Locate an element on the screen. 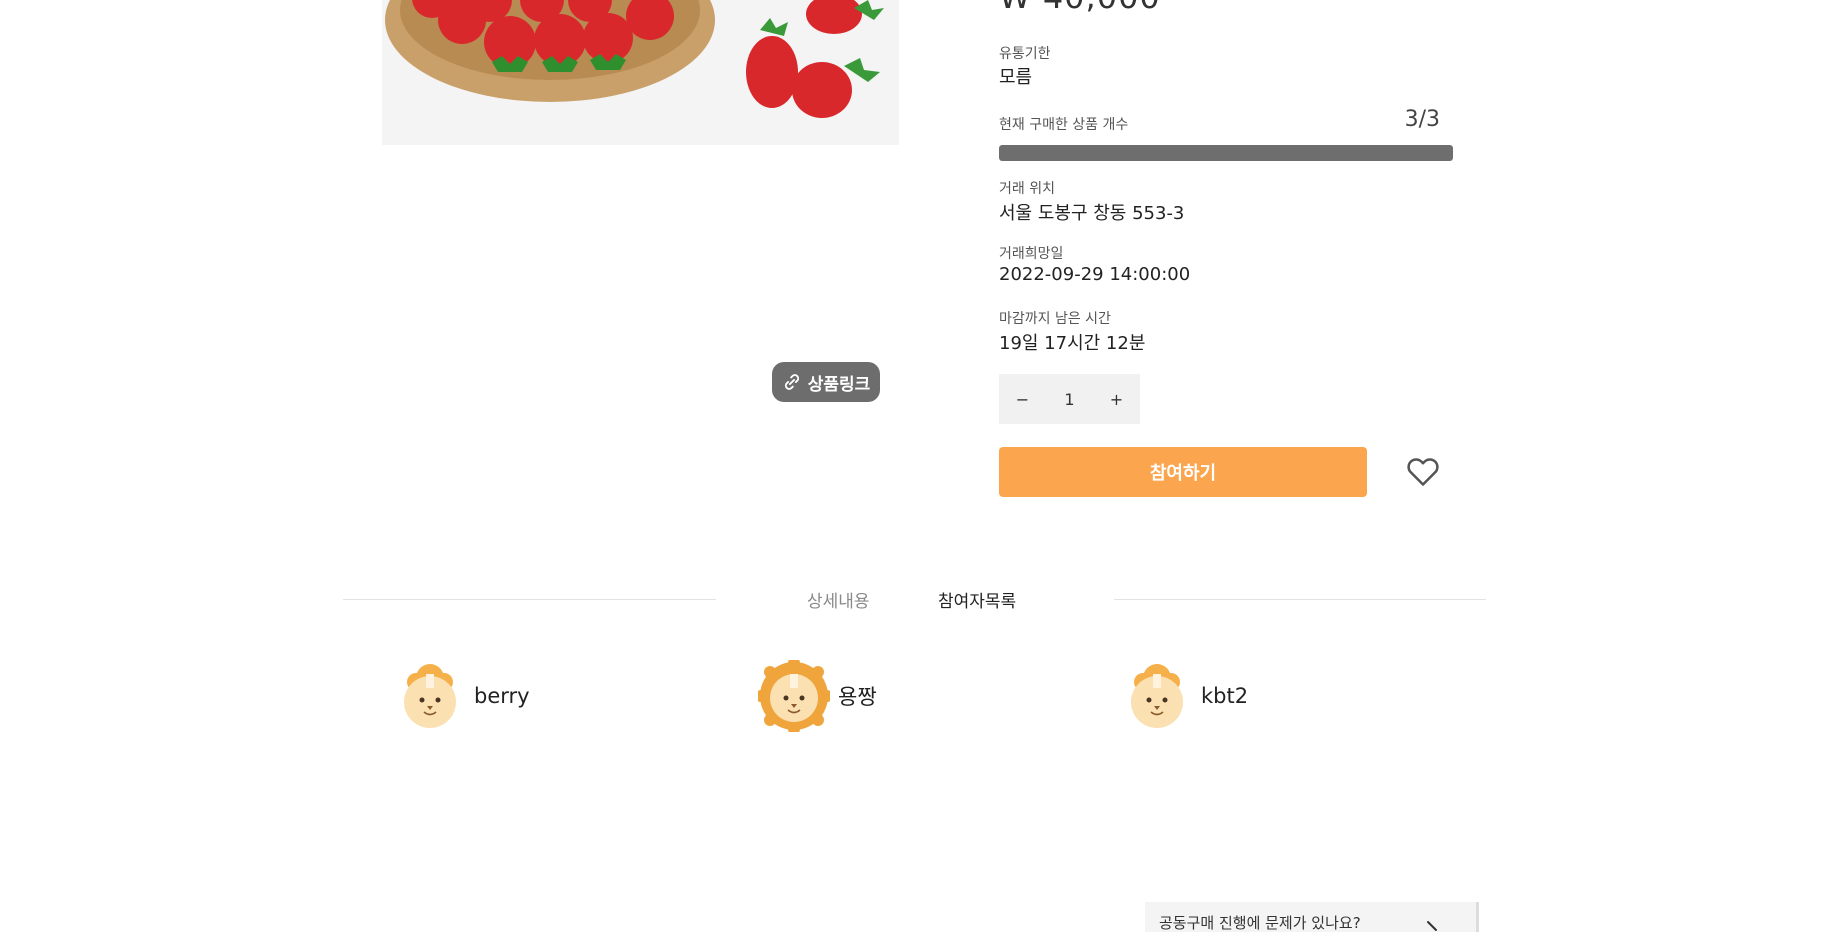 The width and height of the screenshot is (1829, 932). strawberry-photo is located at coordinates (640, 72).